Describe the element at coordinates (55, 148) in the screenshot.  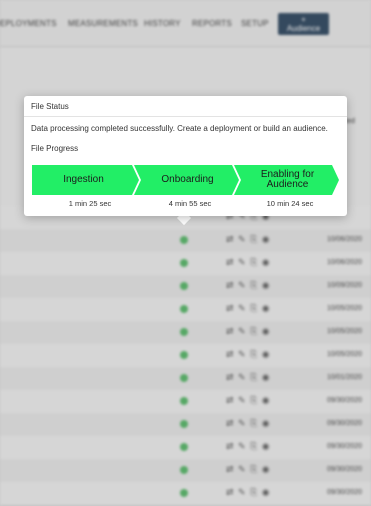
I see `file-progress-label: File Progress` at that location.